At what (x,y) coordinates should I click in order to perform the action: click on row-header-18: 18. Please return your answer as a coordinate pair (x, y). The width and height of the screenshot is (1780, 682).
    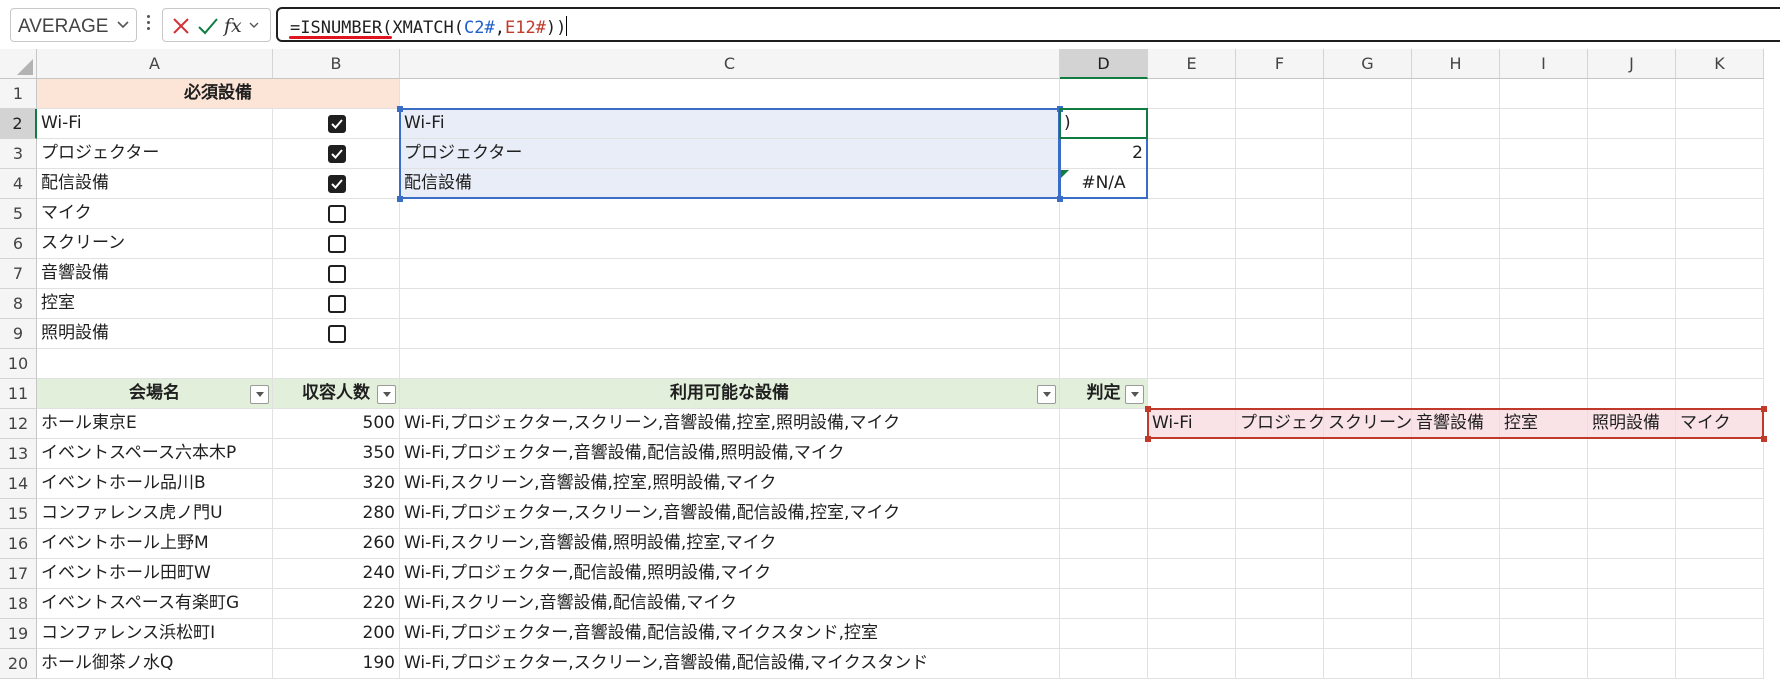
    Looking at the image, I should click on (18, 604).